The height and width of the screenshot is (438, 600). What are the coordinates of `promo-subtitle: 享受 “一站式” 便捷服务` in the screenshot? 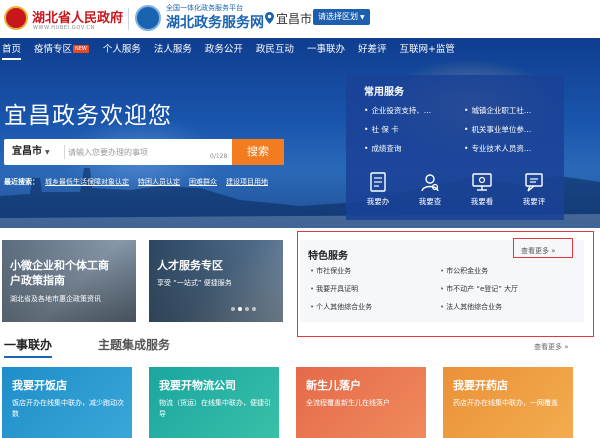 It's located at (194, 283).